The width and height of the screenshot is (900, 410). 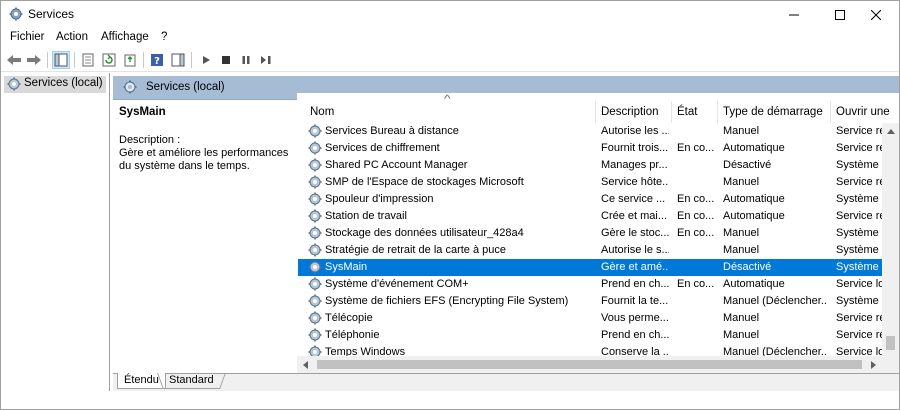 I want to click on tree-item-services-local: Services (local), so click(x=55, y=84).